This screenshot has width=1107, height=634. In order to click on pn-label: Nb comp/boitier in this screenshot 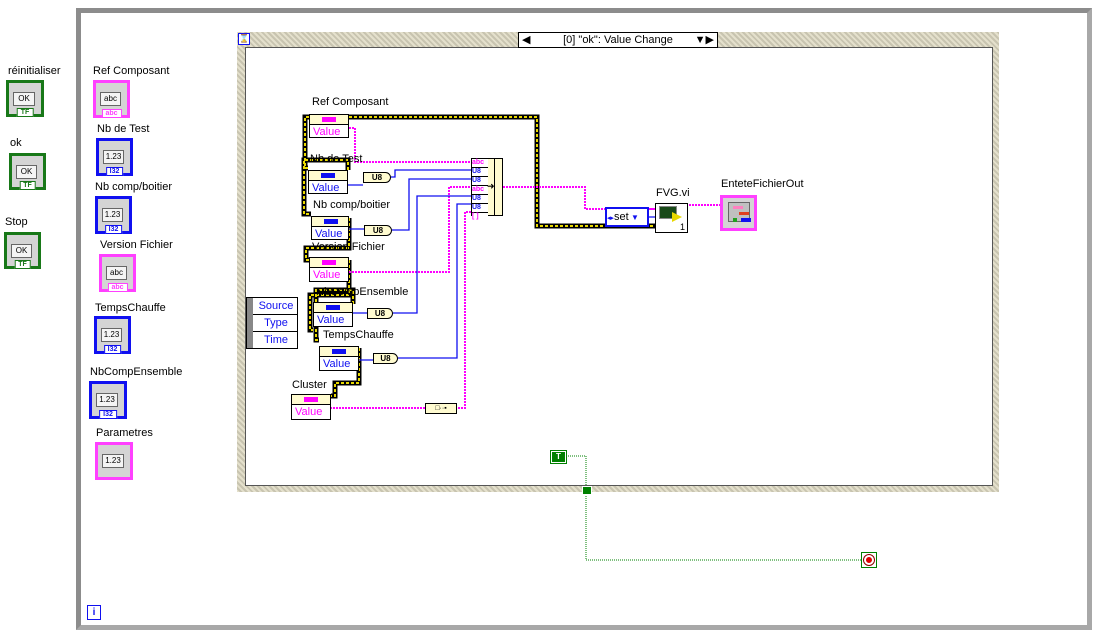, I will do `click(352, 205)`.